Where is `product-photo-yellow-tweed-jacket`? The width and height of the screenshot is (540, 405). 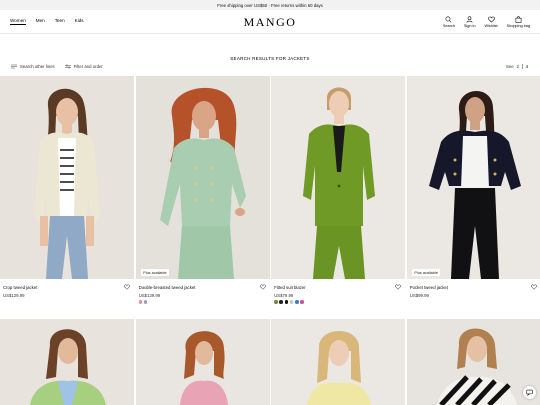
product-photo-yellow-tweed-jacket is located at coordinates (338, 362).